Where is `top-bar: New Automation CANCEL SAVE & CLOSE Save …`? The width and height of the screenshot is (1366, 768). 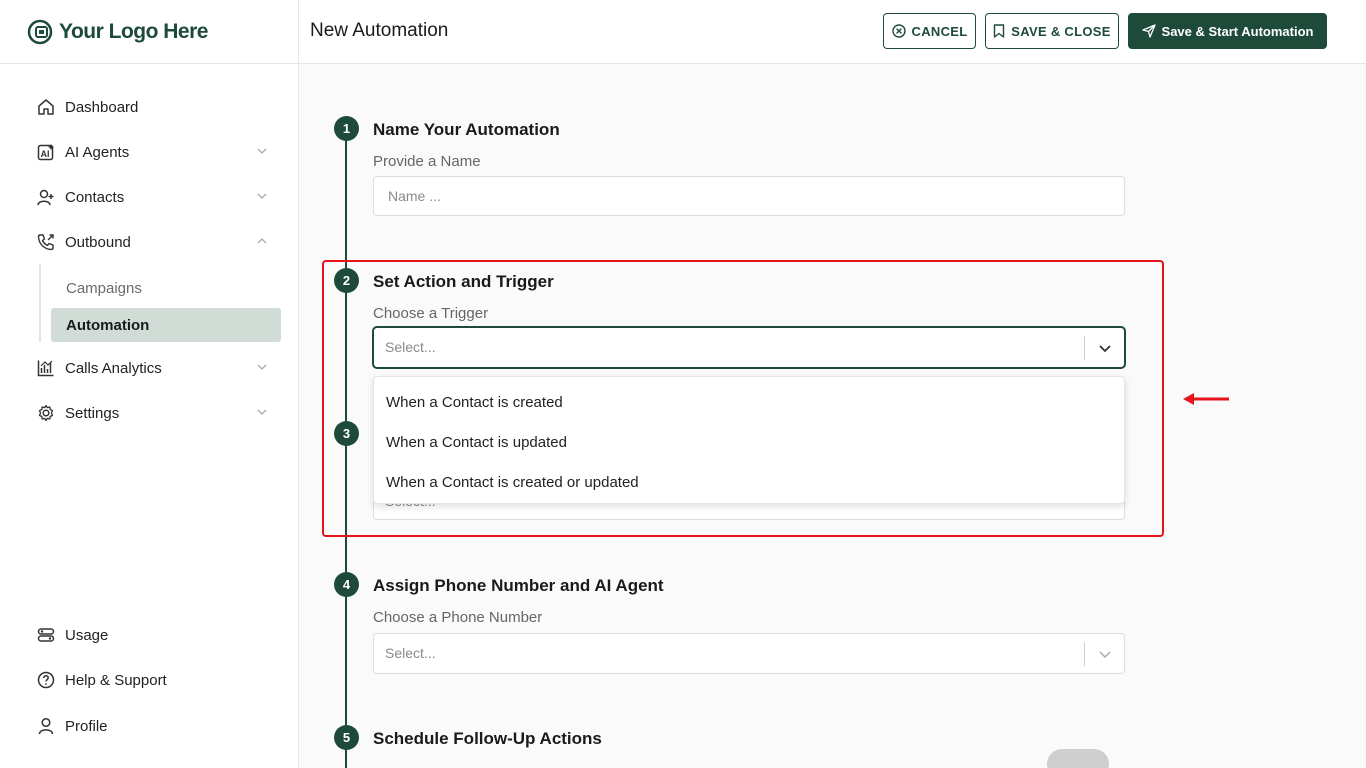
top-bar: New Automation CANCEL SAVE & CLOSE Save … is located at coordinates (832, 32).